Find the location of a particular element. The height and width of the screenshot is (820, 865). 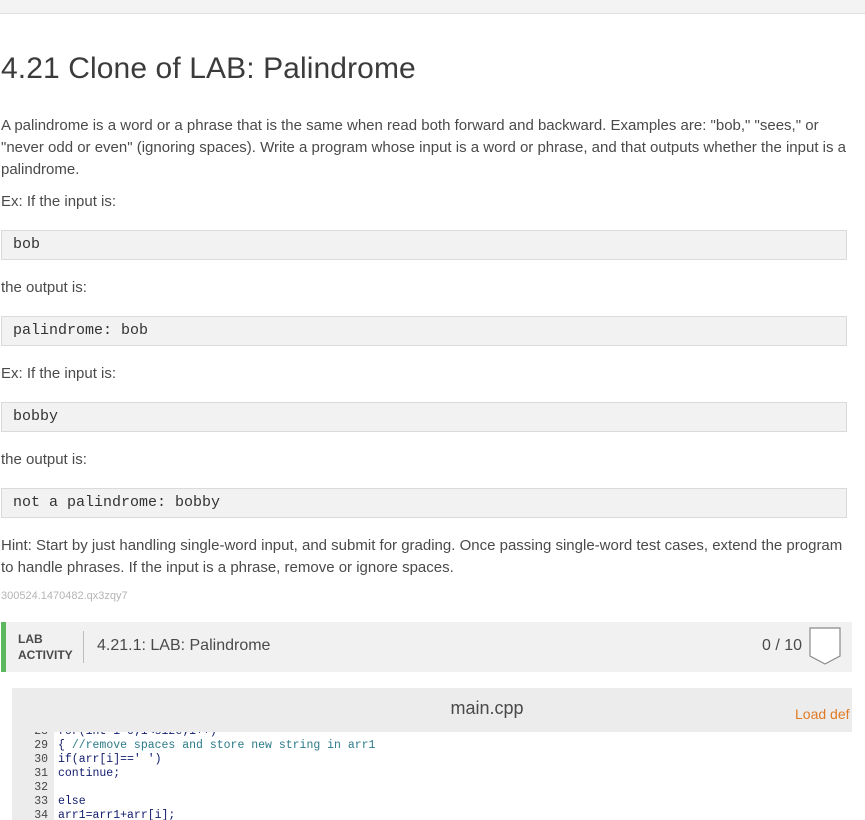

example2-output-label: the output is: is located at coordinates (44, 459).